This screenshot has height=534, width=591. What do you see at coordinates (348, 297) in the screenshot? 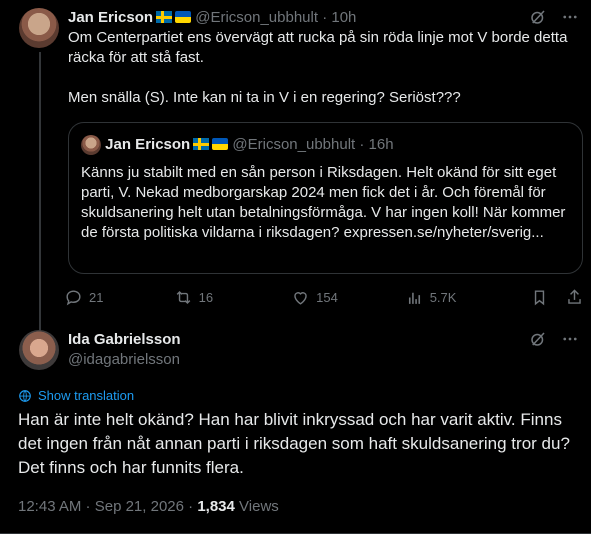
I see `like-button: 154` at bounding box center [348, 297].